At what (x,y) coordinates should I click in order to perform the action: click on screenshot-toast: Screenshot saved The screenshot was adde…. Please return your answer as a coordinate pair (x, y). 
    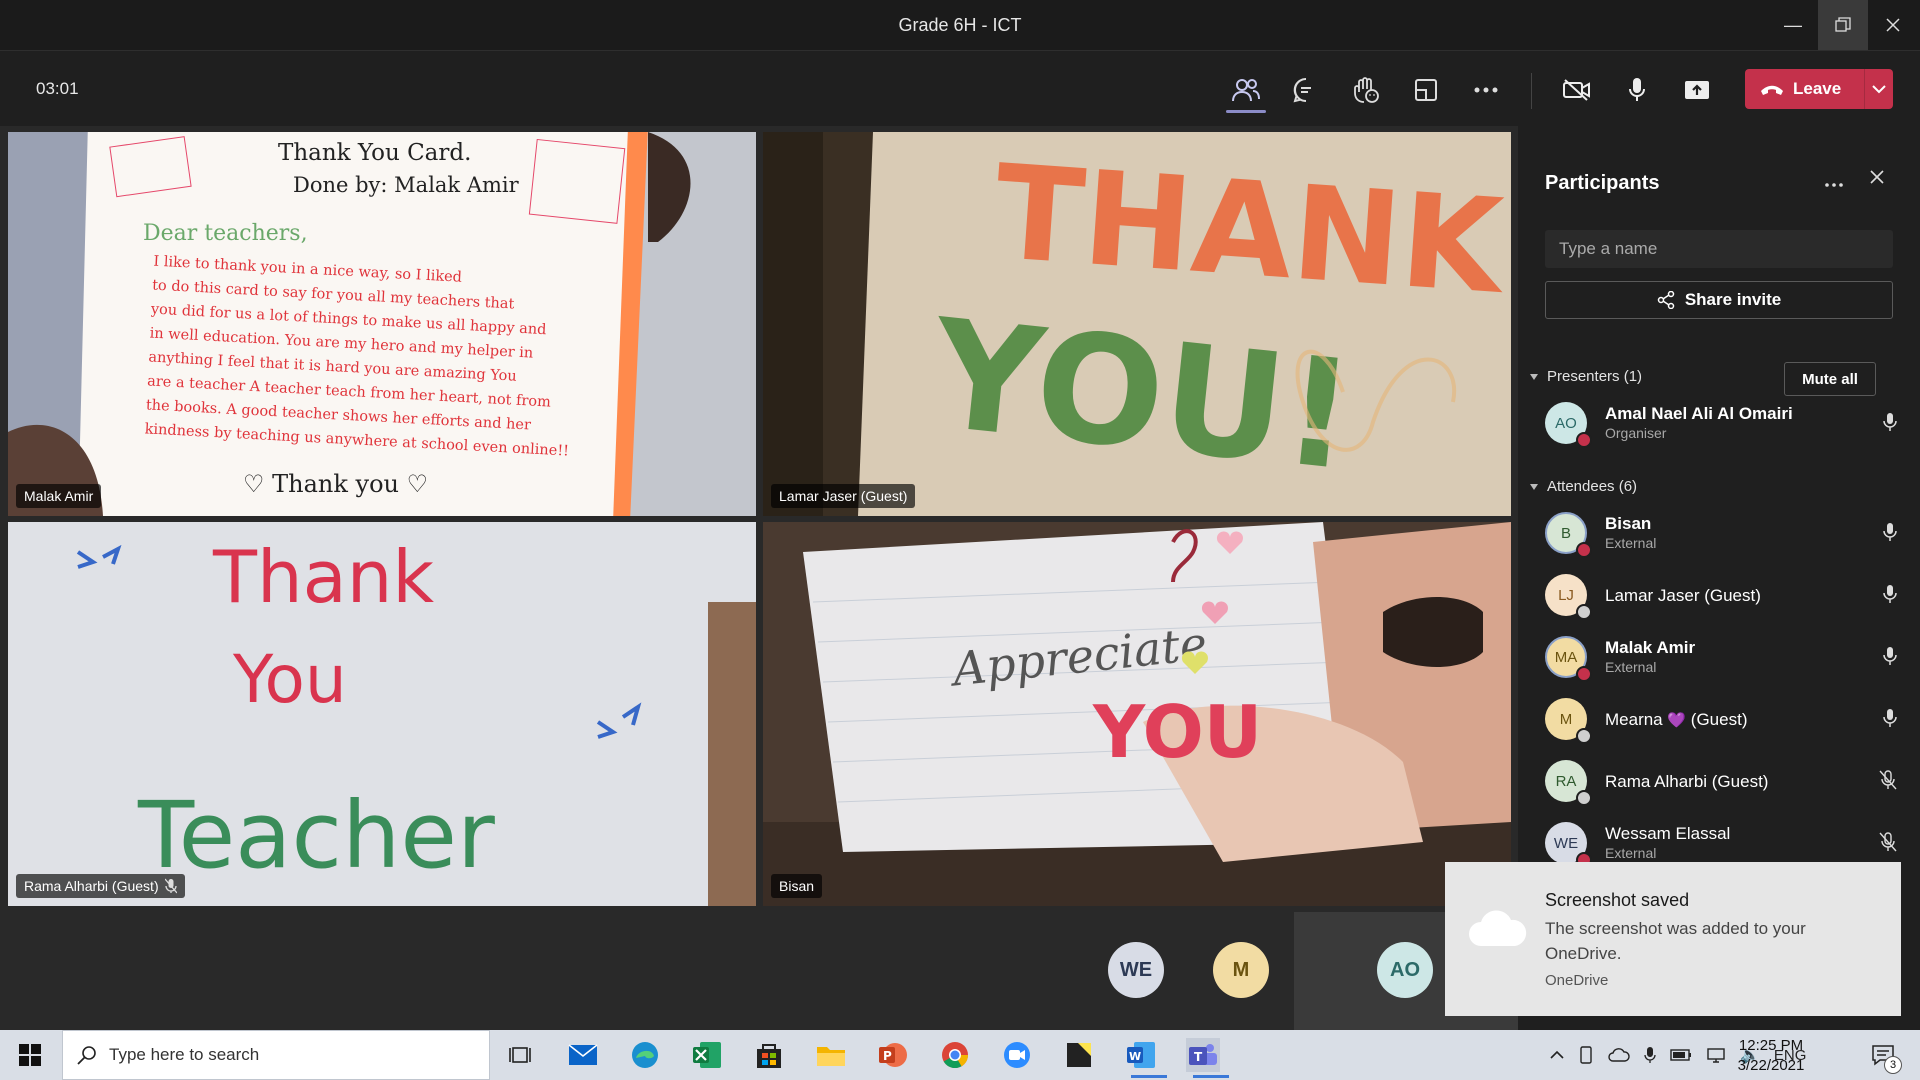
    Looking at the image, I should click on (1673, 939).